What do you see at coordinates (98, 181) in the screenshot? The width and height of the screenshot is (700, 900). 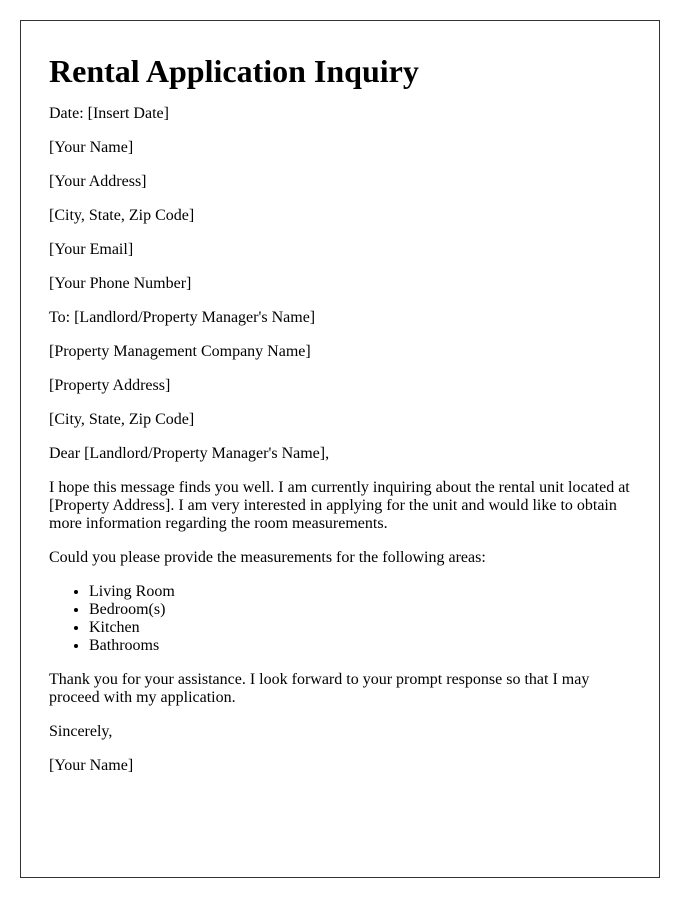 I see `sender-address: [Your Address]` at bounding box center [98, 181].